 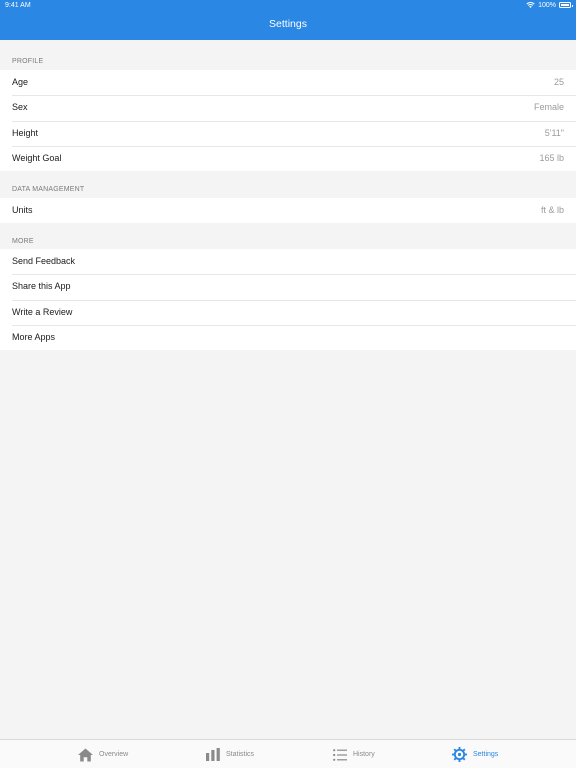 I want to click on tab-label: Overview, so click(x=114, y=754).